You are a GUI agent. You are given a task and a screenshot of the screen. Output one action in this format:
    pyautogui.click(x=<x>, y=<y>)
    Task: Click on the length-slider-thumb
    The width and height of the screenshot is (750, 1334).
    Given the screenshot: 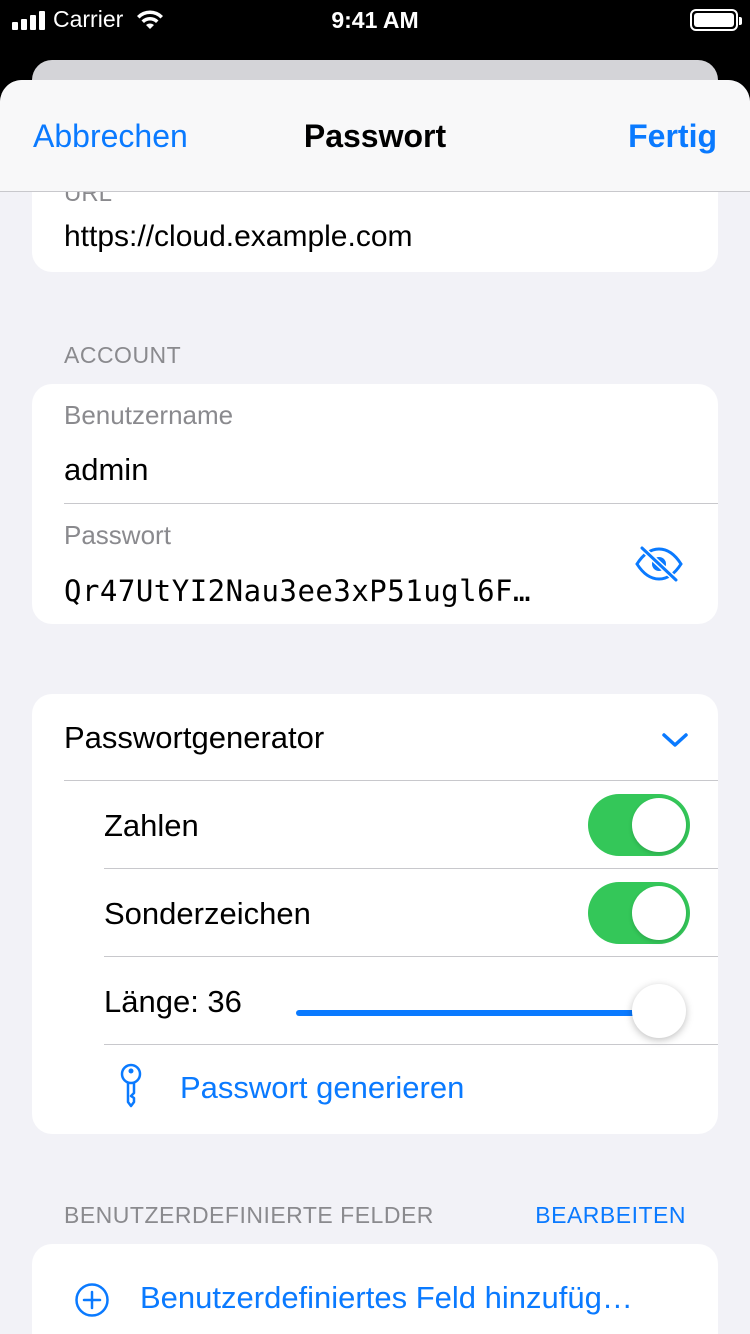 What is the action you would take?
    pyautogui.click(x=659, y=1011)
    